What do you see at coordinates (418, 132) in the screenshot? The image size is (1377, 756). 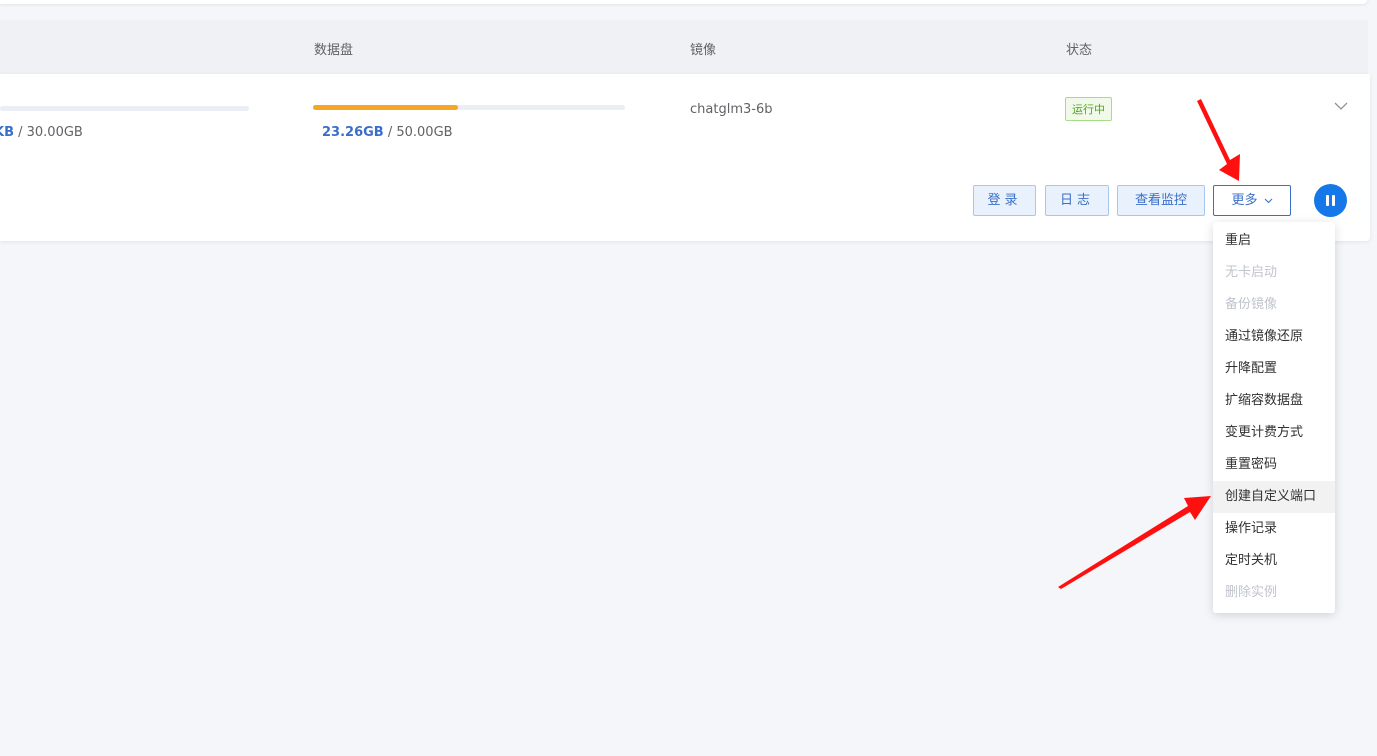 I see `data-disk-total: / 50.00GB` at bounding box center [418, 132].